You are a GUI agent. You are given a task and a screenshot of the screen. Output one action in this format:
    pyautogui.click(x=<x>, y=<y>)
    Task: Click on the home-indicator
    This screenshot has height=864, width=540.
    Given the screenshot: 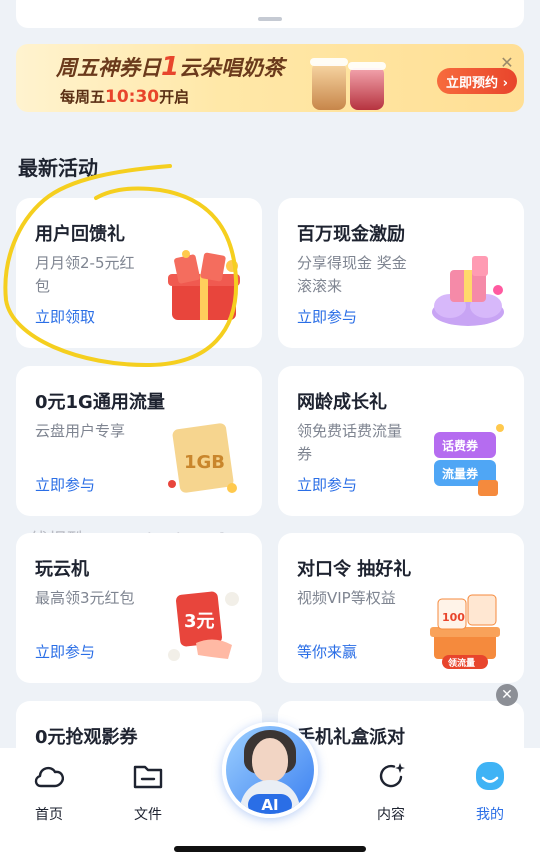 What is the action you would take?
    pyautogui.click(x=270, y=849)
    